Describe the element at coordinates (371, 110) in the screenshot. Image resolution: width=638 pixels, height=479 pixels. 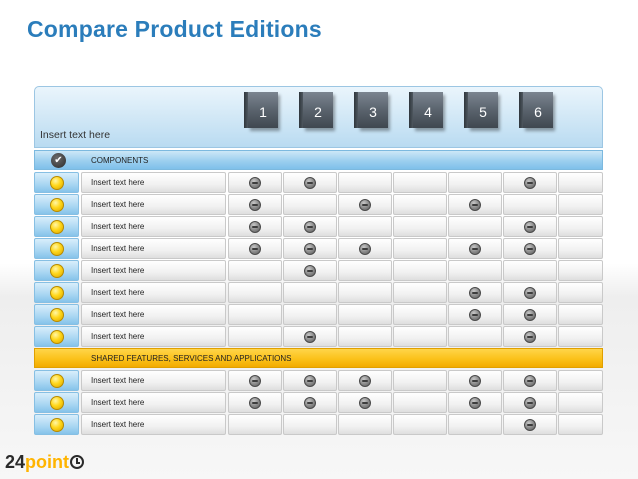
I see `edition-tab-3: 3` at that location.